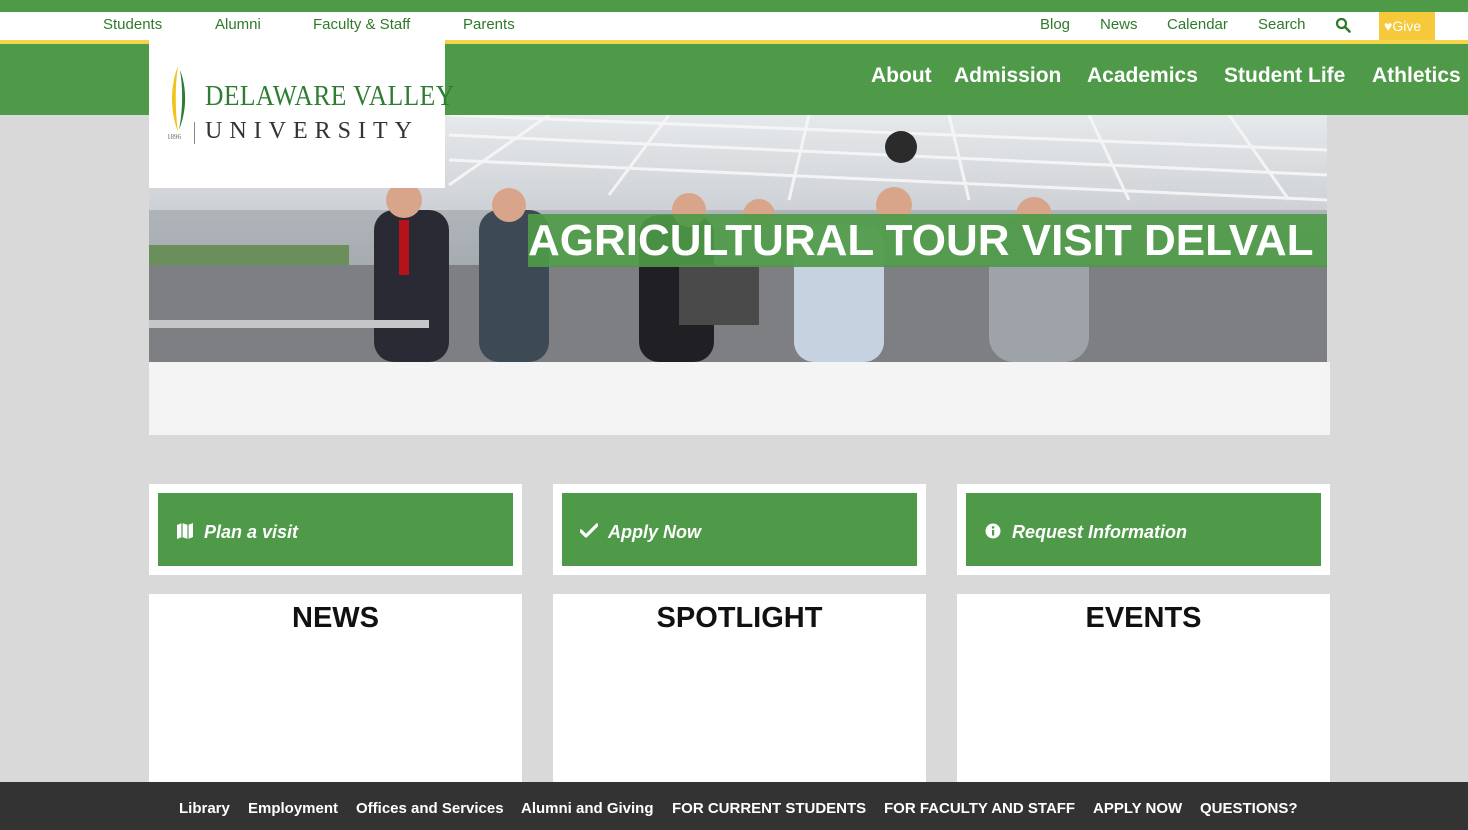 This screenshot has height=830, width=1468. Describe the element at coordinates (361, 24) in the screenshot. I see `util-link-faculty-staff: Faculty & Staff` at that location.